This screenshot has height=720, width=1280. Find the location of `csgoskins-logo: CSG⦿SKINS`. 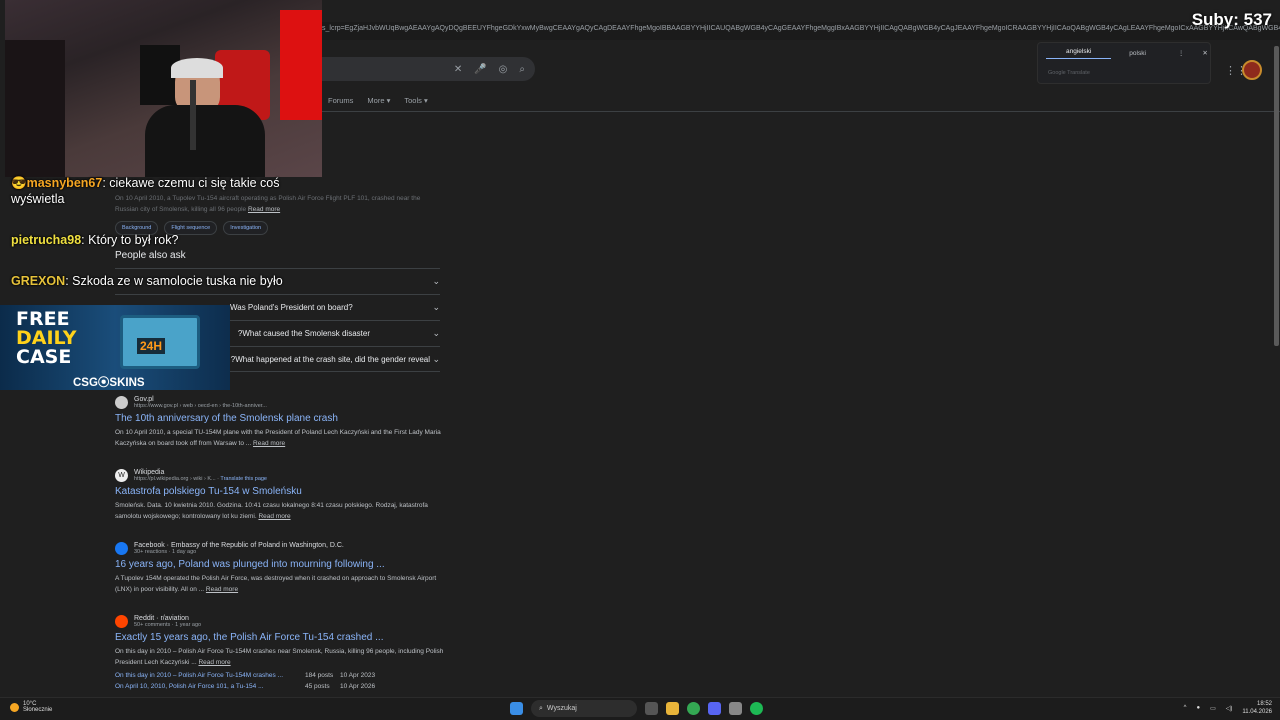

csgoskins-logo: CSG⦿SKINS is located at coordinates (109, 383).